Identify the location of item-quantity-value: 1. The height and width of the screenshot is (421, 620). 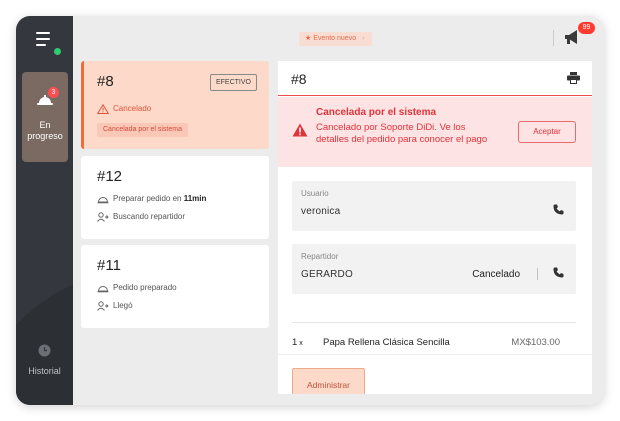
(295, 342).